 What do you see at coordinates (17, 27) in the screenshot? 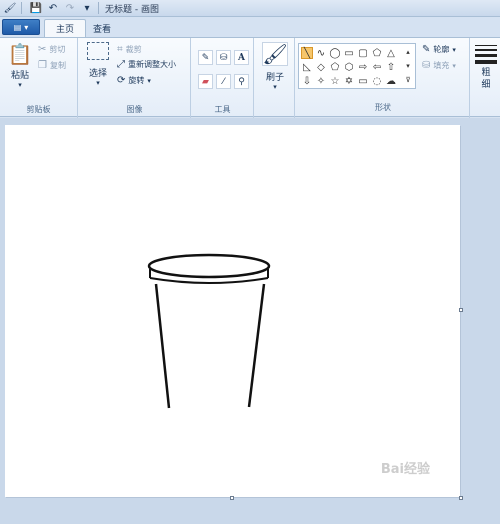
I see `file-menu-icon: ▤` at bounding box center [17, 27].